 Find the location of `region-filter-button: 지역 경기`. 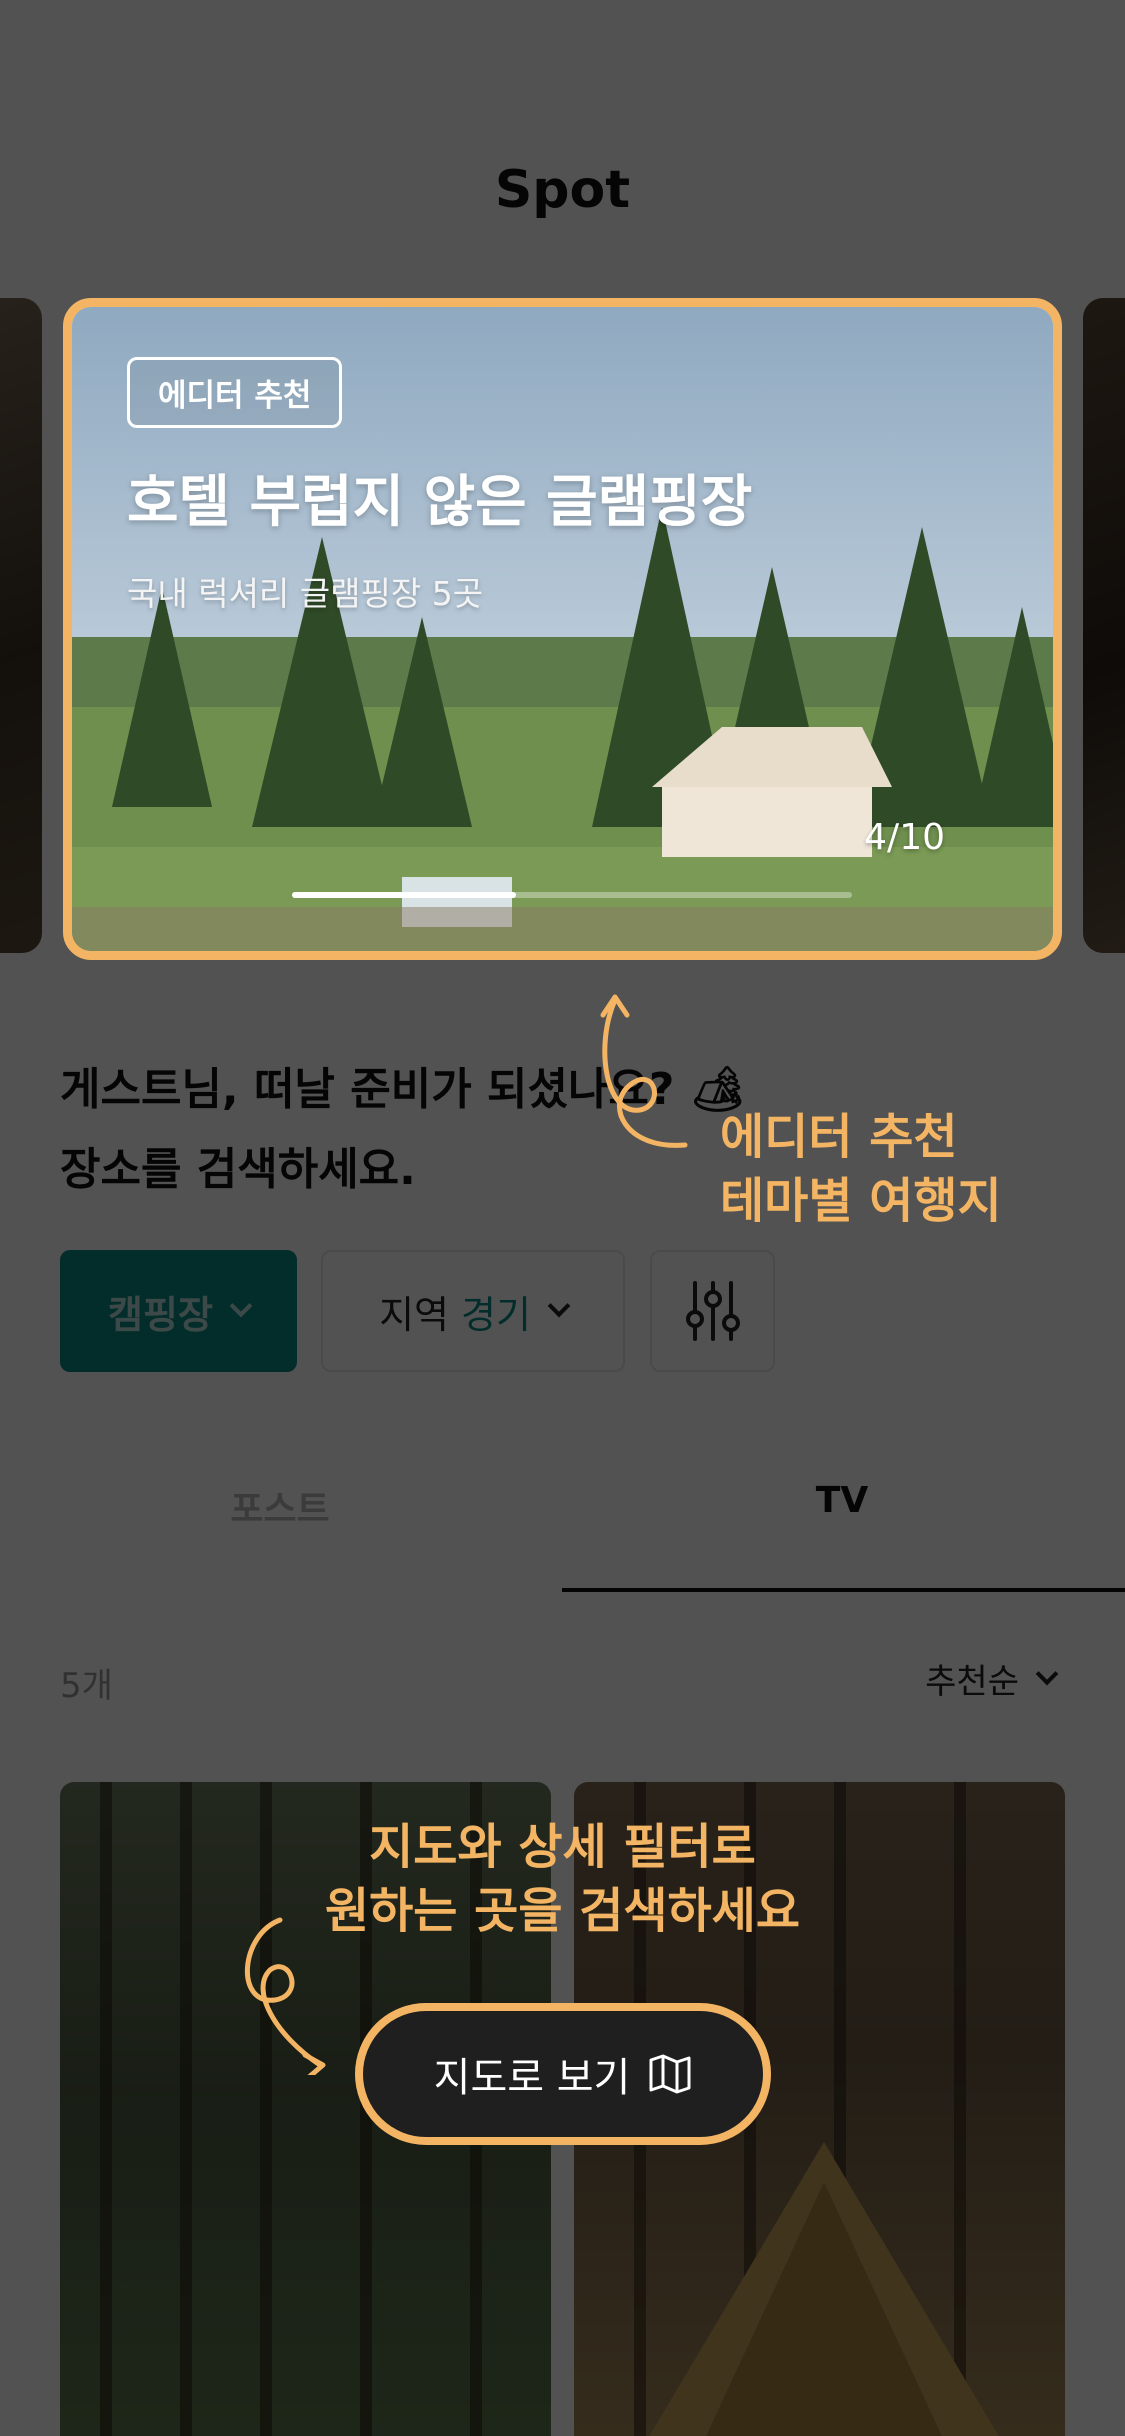

region-filter-button: 지역 경기 is located at coordinates (473, 1311).